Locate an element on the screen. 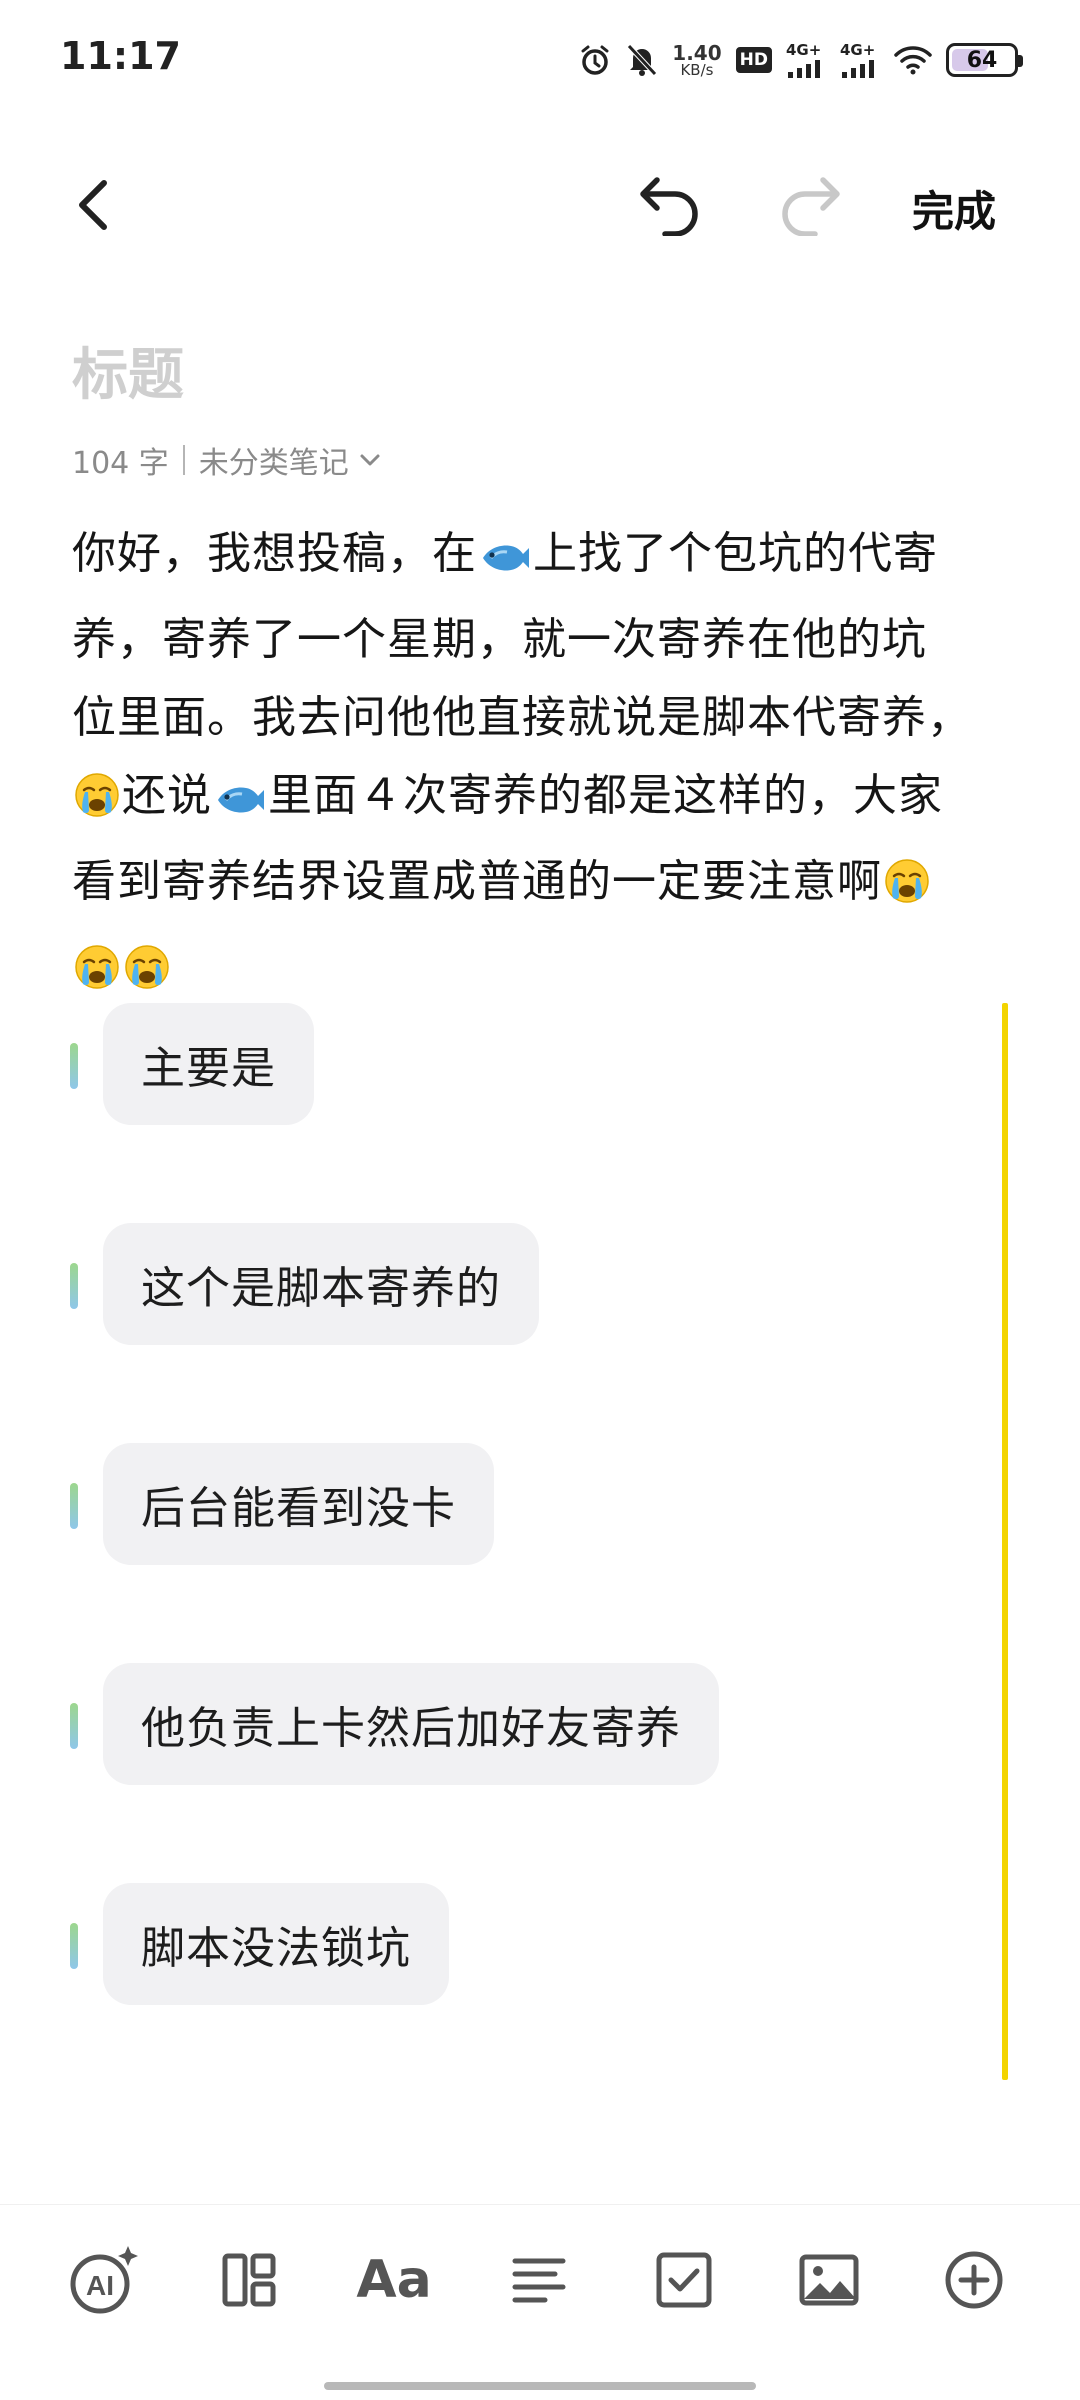  body-text-run: 还说 is located at coordinates (167, 795).